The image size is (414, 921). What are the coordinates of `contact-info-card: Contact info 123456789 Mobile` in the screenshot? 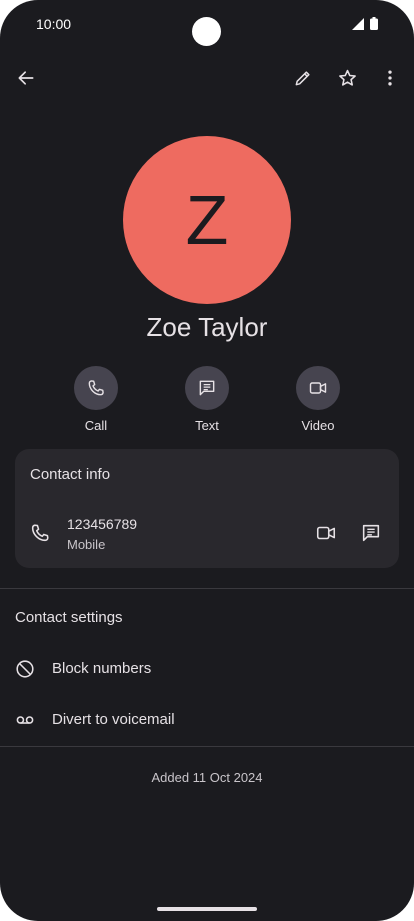 It's located at (207, 508).